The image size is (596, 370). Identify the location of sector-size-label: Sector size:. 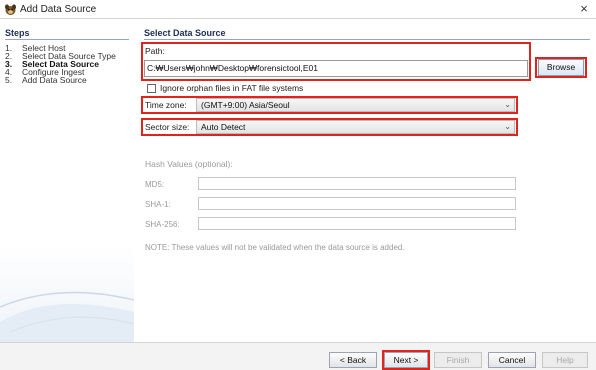
(167, 127).